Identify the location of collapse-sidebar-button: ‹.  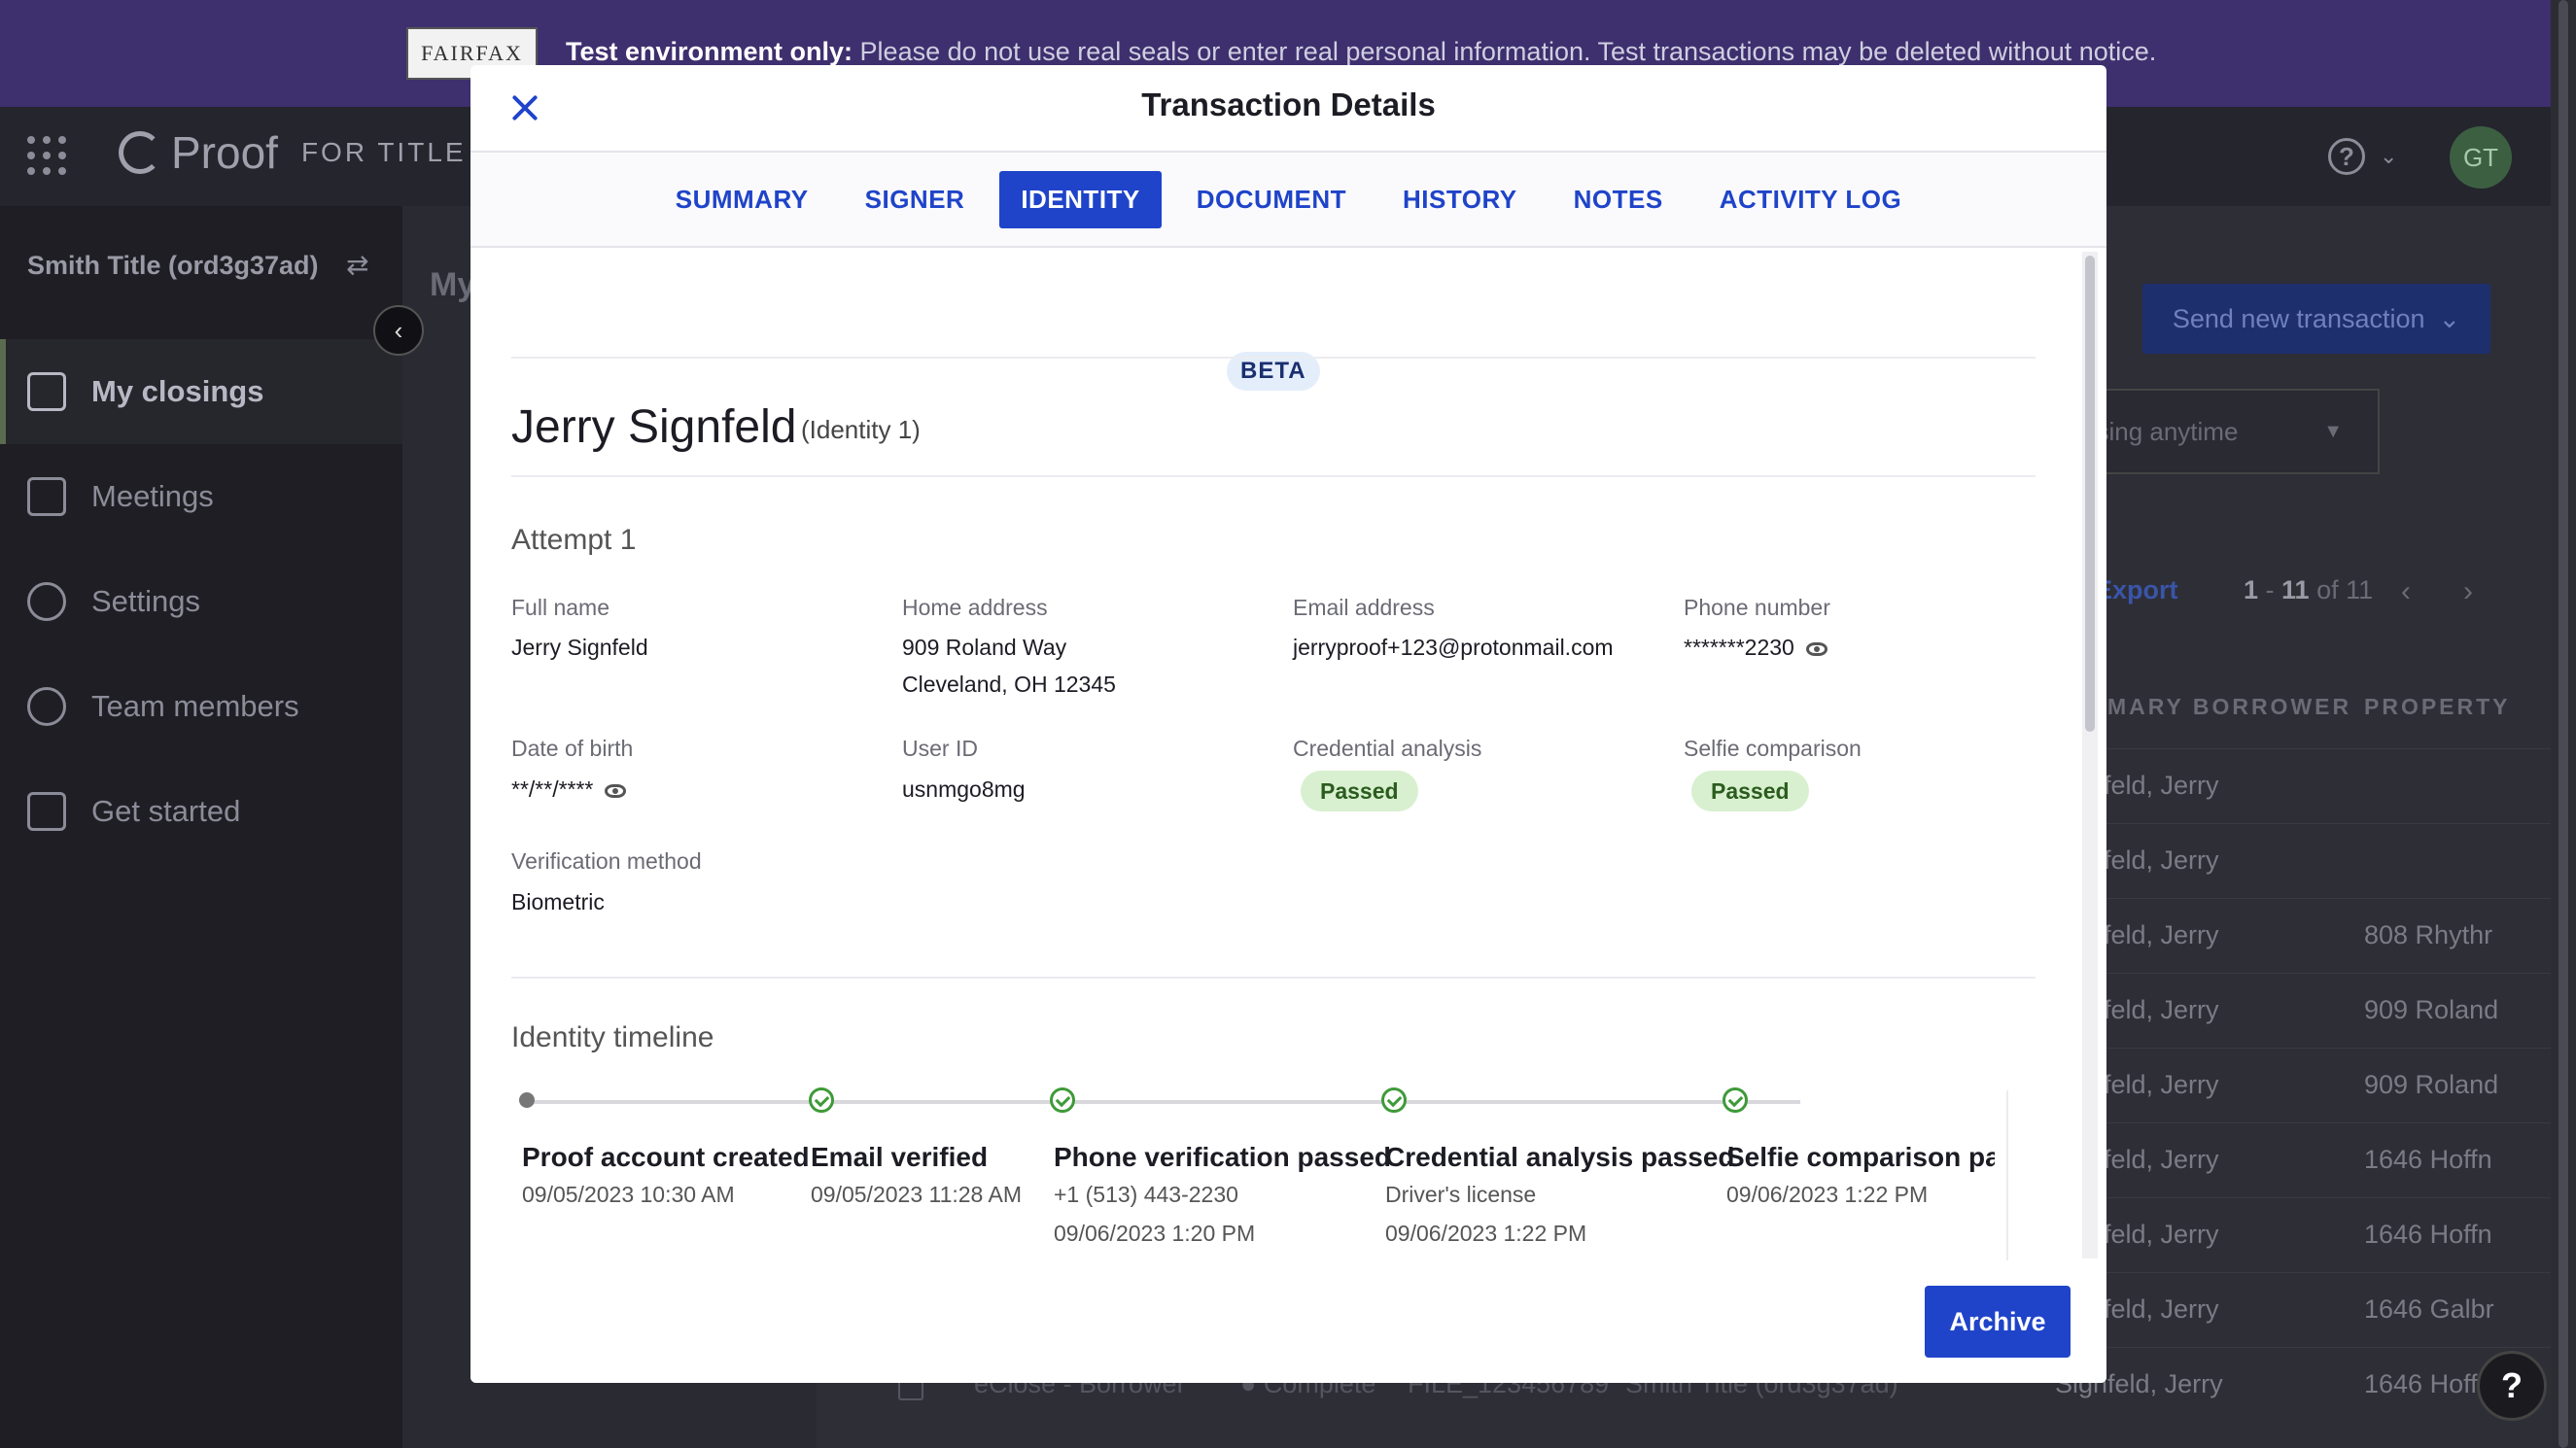
(399, 330).